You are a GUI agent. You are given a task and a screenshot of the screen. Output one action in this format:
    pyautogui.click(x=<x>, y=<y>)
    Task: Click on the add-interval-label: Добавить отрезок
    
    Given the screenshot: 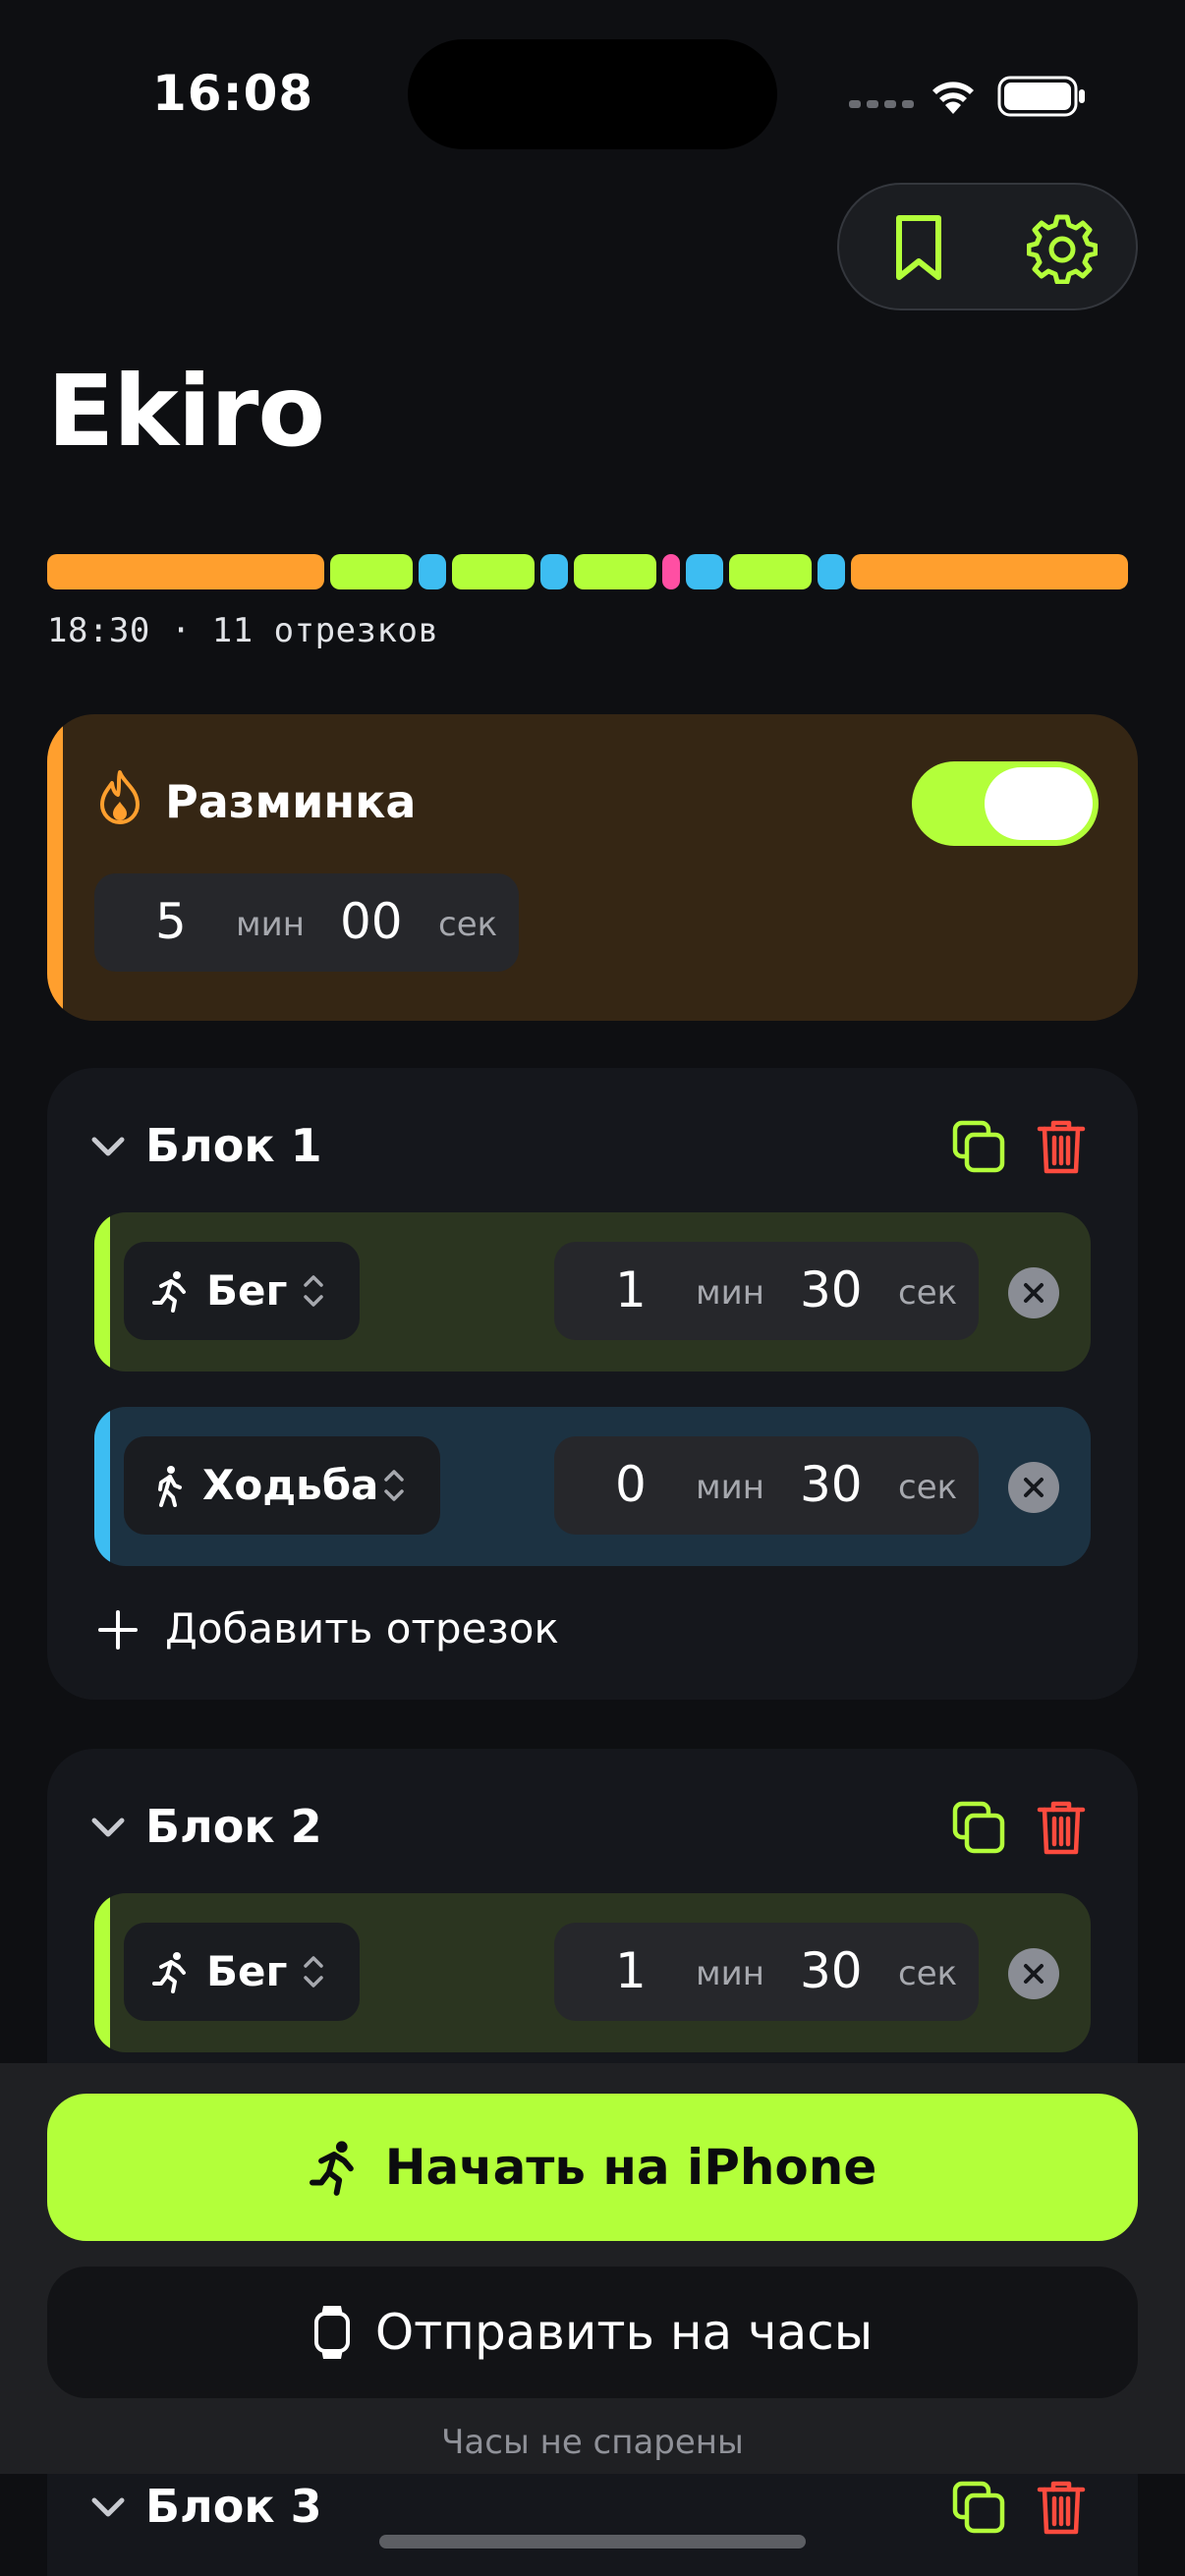 What is the action you would take?
    pyautogui.click(x=362, y=1628)
    